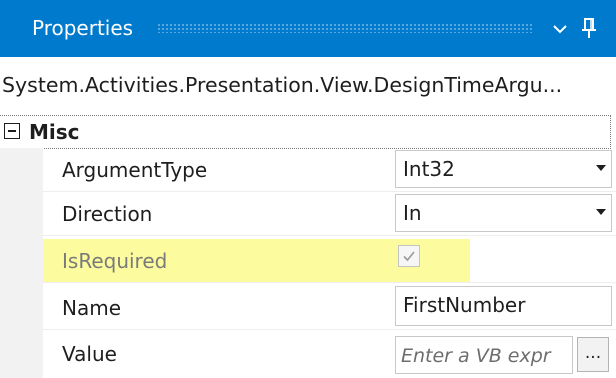  Describe the element at coordinates (429, 169) in the screenshot. I see `dropdown-value: Int32` at that location.